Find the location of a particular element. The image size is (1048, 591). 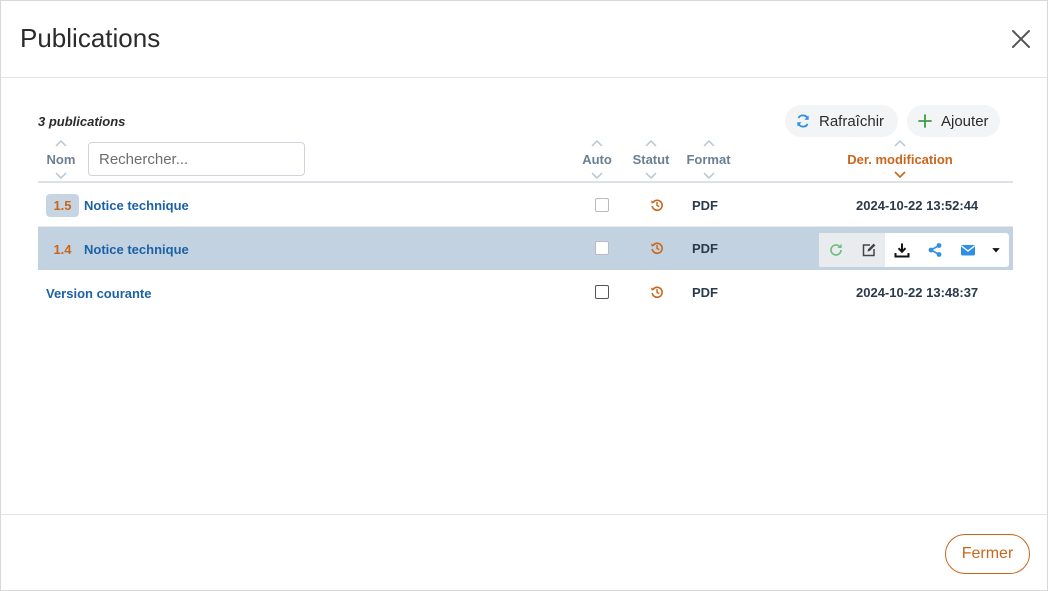

column-header-format: Format is located at coordinates (708, 159).